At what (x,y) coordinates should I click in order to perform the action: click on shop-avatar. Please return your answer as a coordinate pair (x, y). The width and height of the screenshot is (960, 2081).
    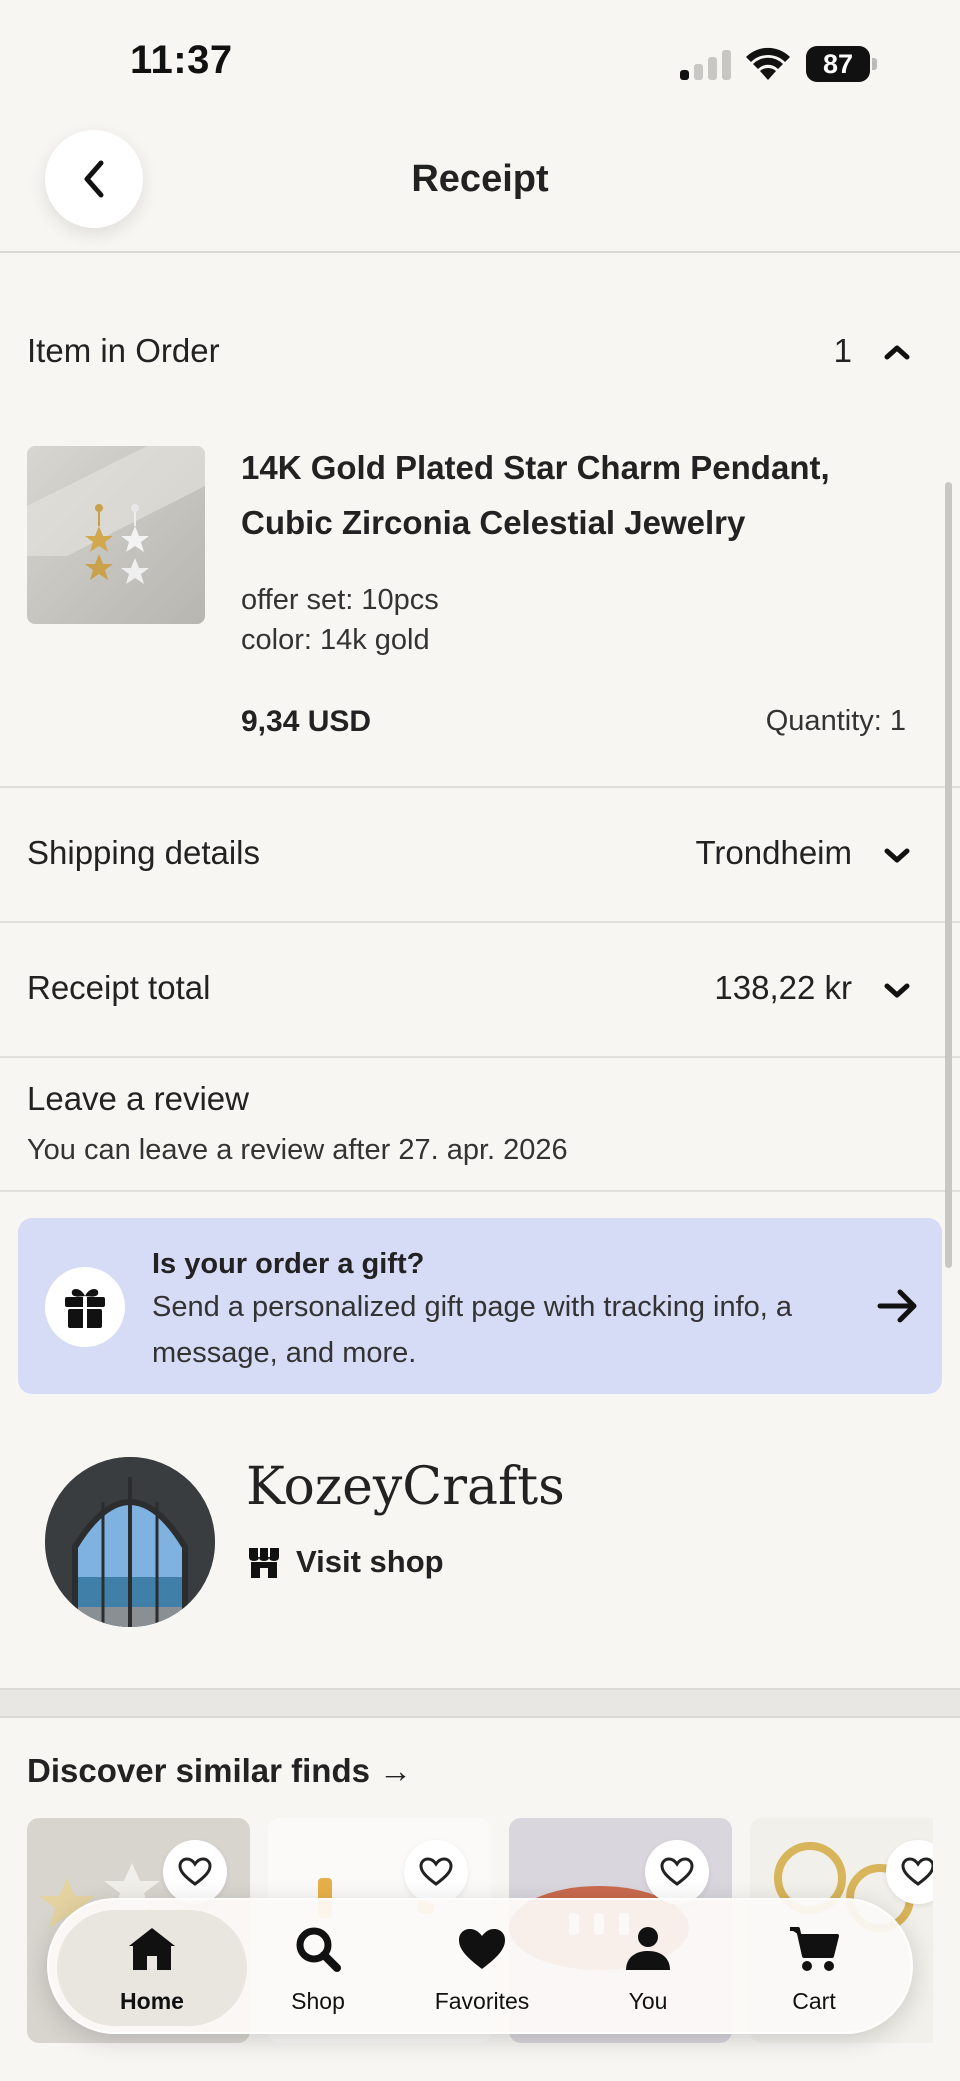
    Looking at the image, I should click on (130, 1542).